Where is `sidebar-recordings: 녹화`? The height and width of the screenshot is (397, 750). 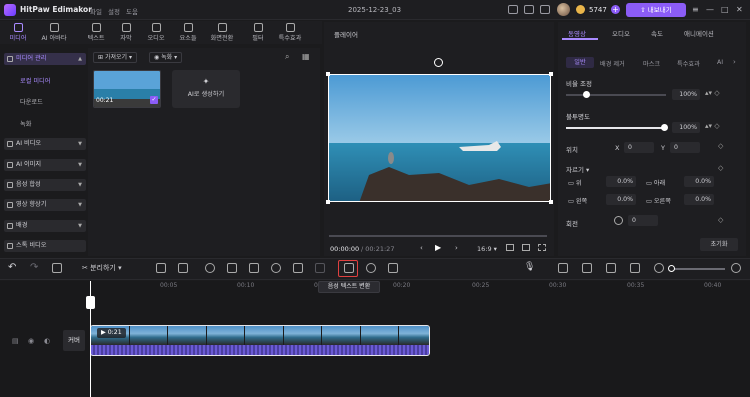 sidebar-recordings: 녹화 is located at coordinates (25, 123).